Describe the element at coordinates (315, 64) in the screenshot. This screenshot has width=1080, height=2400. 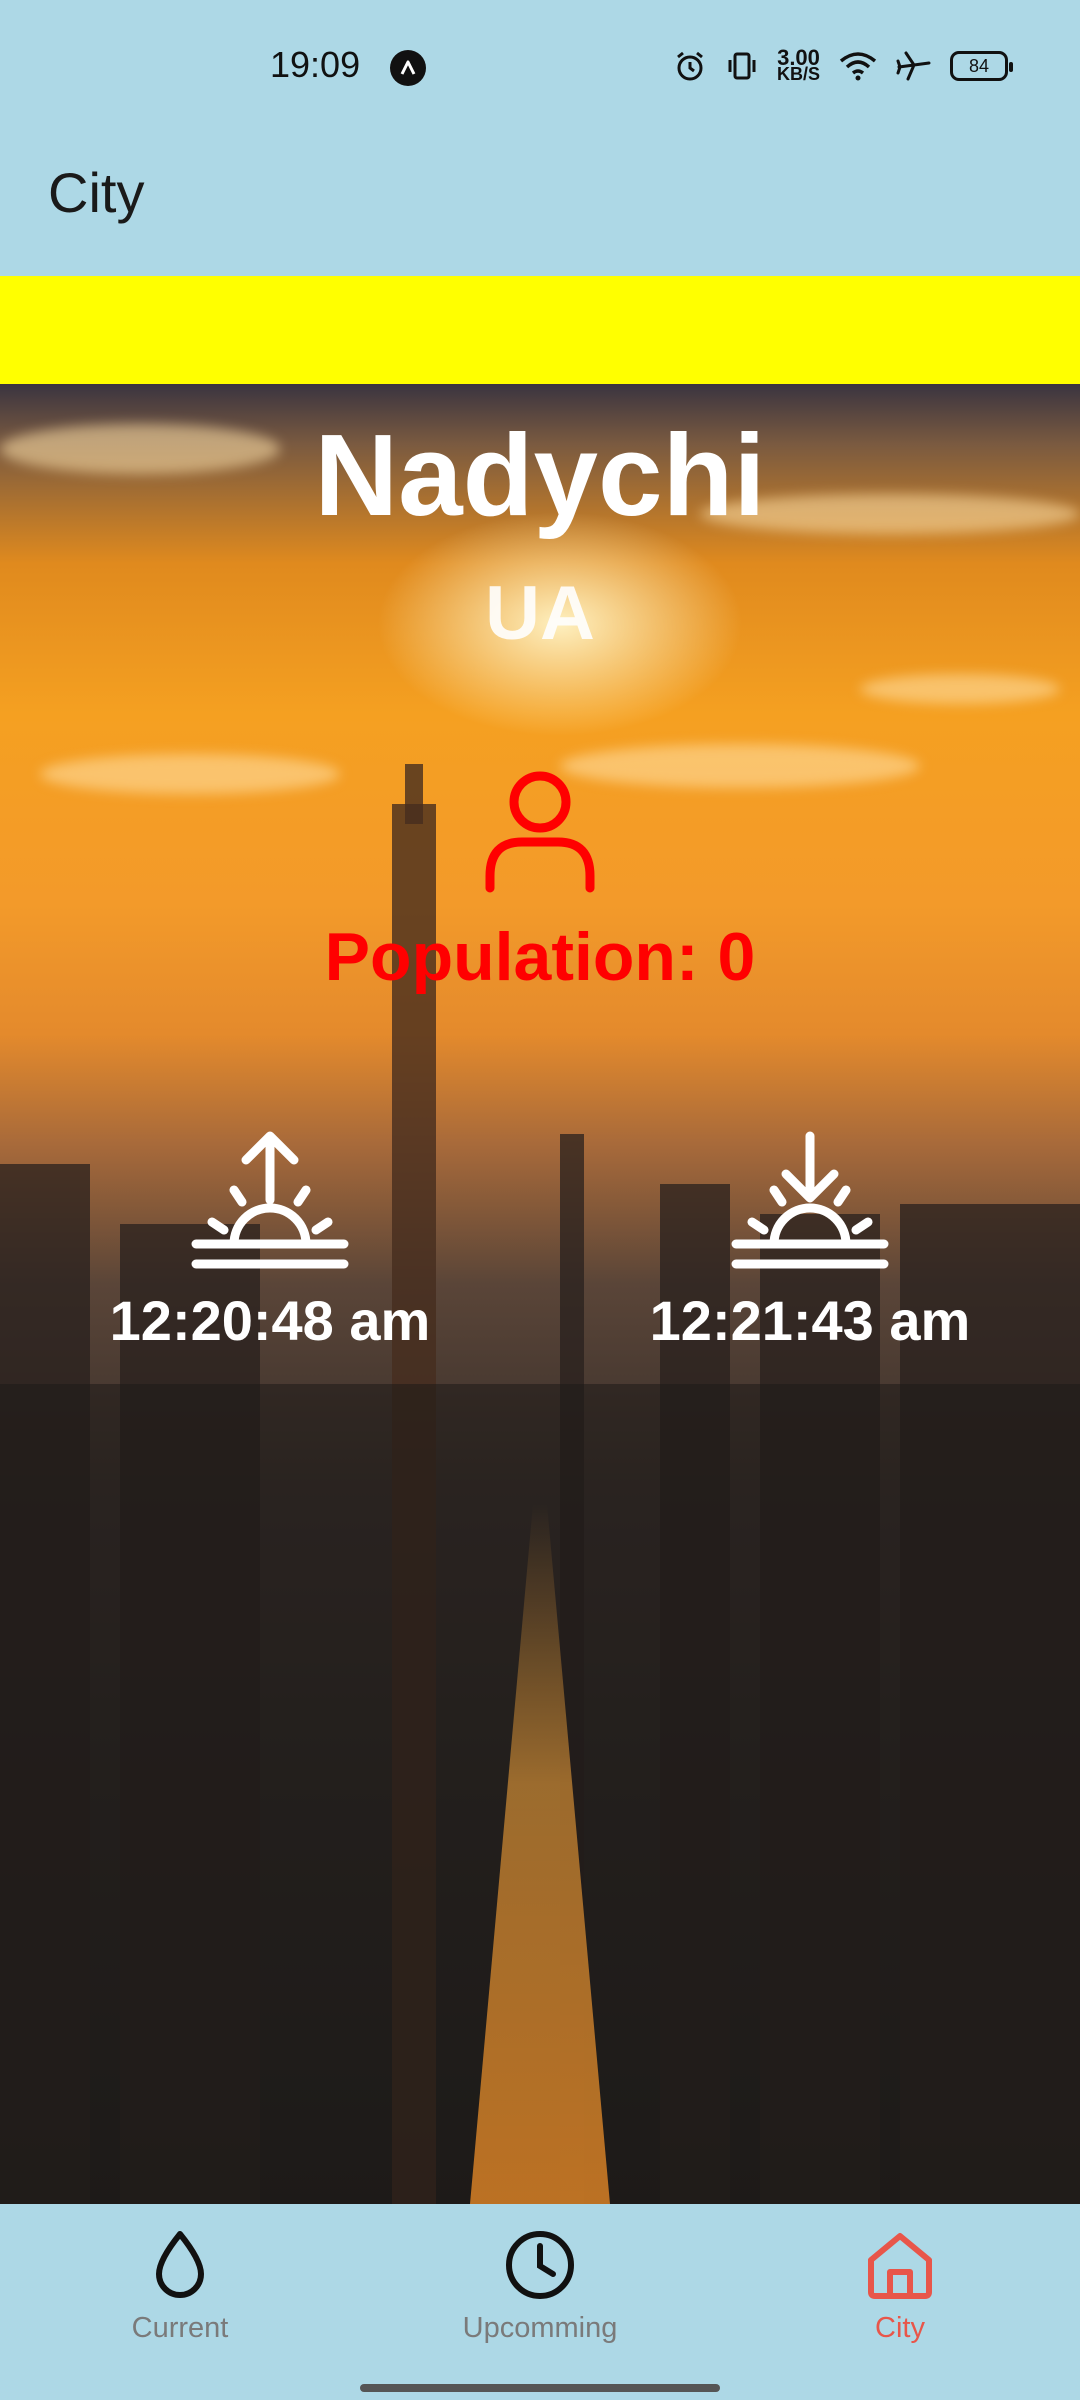
I see `status-time: 19:09` at that location.